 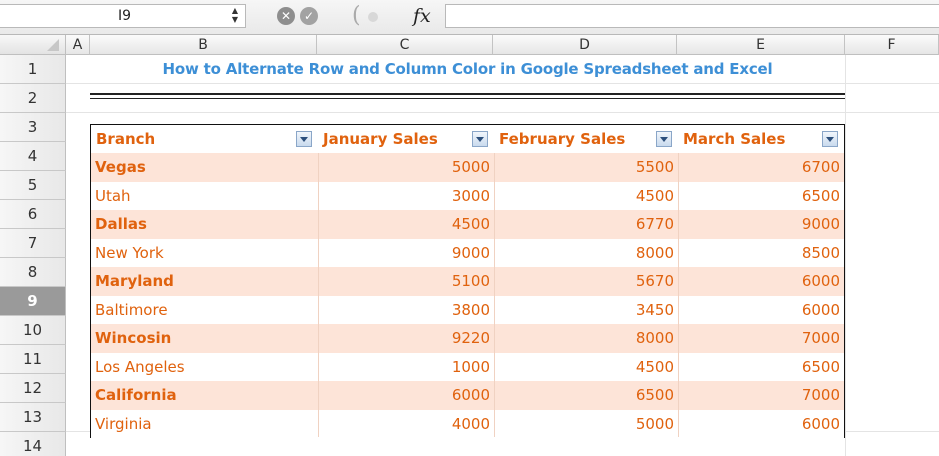 I want to click on table-row: Vegas 5000 5500 6700, so click(x=467, y=167).